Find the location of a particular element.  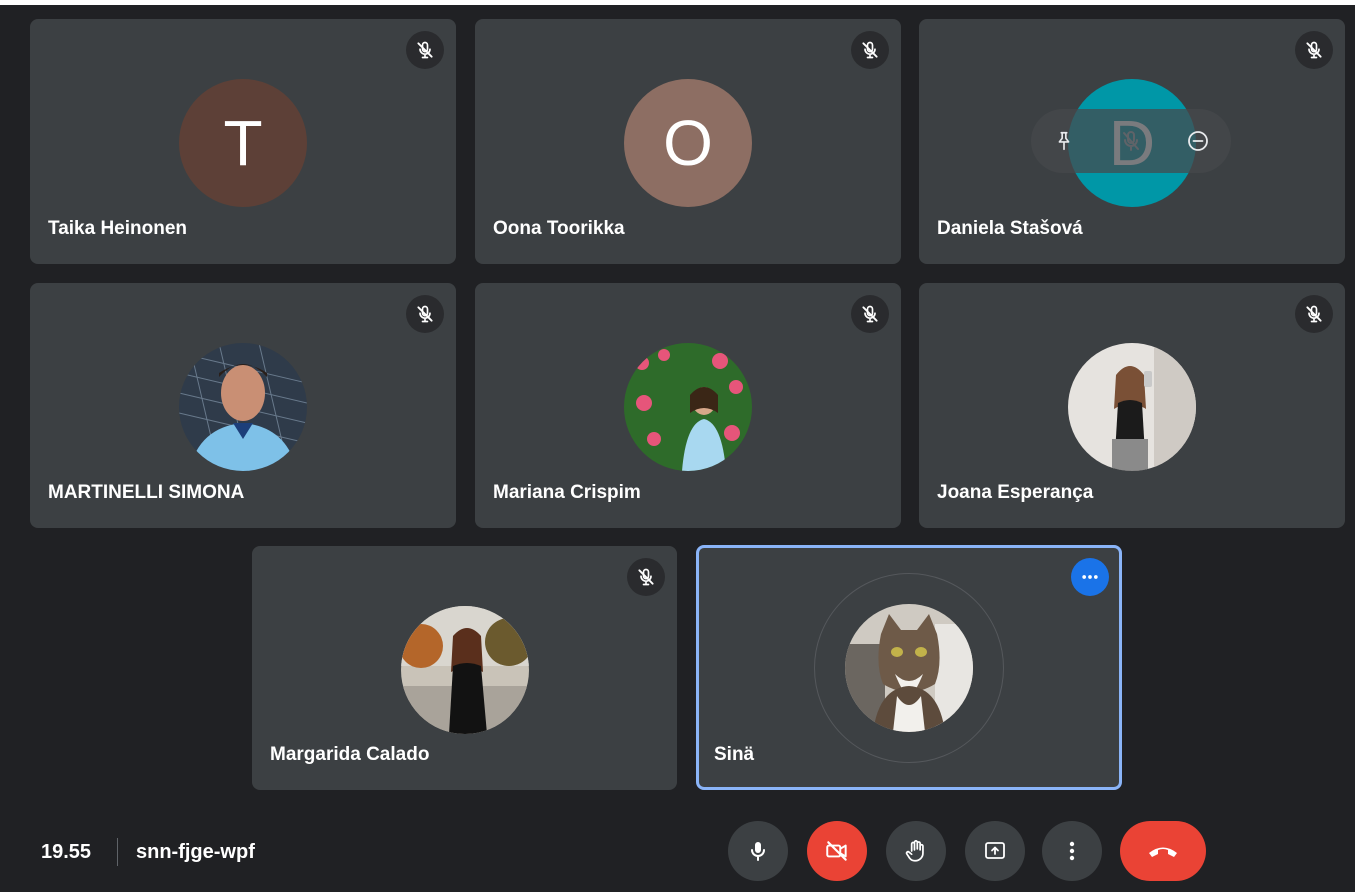

separator is located at coordinates (117, 852).